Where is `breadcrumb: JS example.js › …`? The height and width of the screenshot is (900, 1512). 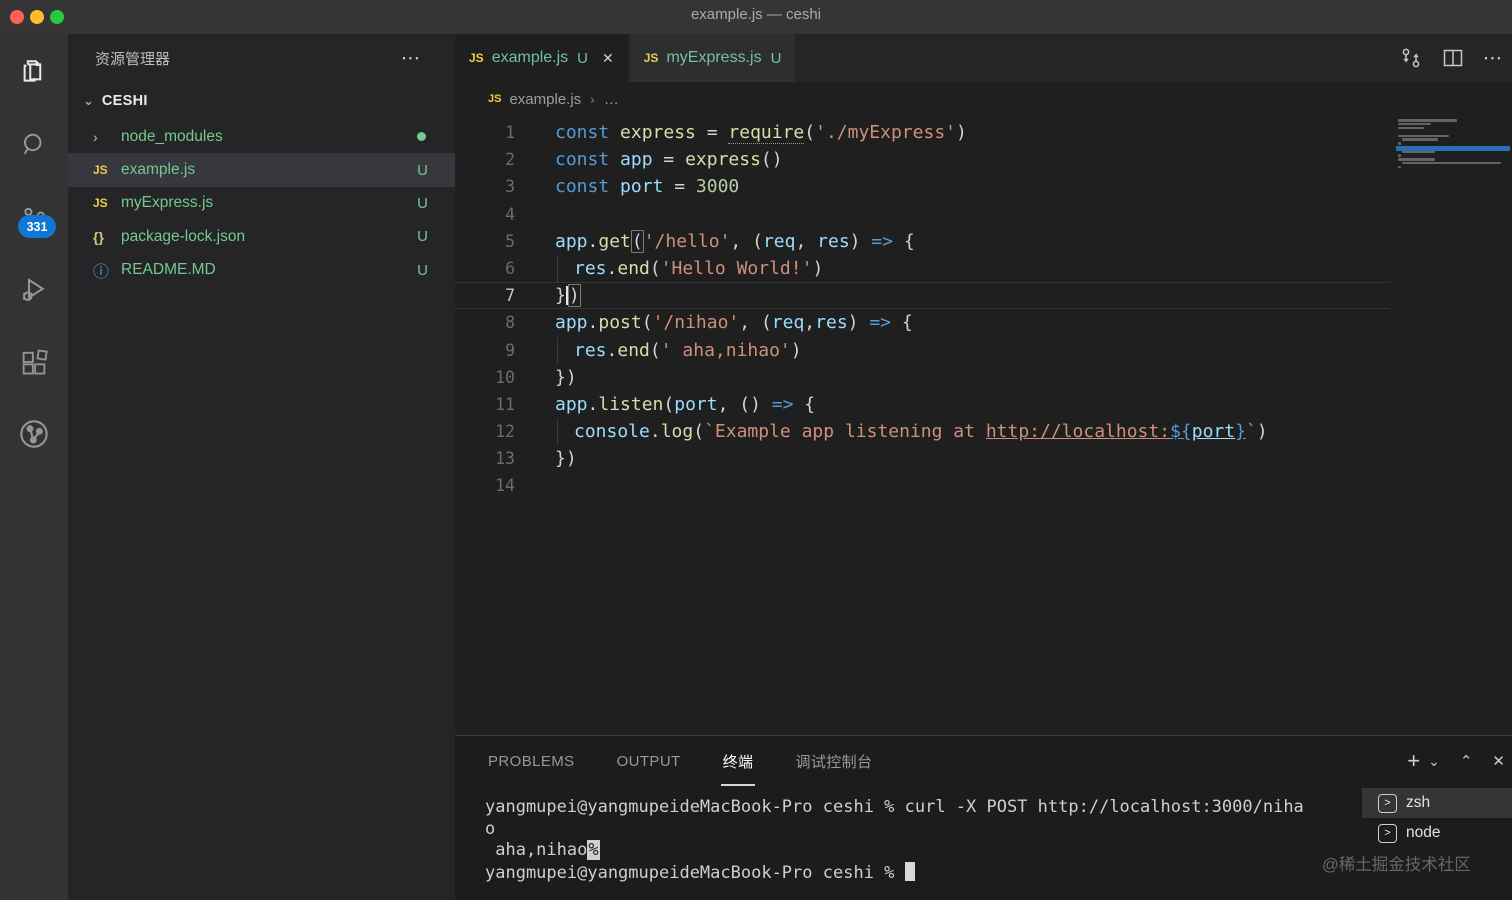 breadcrumb: JS example.js › … is located at coordinates (983, 99).